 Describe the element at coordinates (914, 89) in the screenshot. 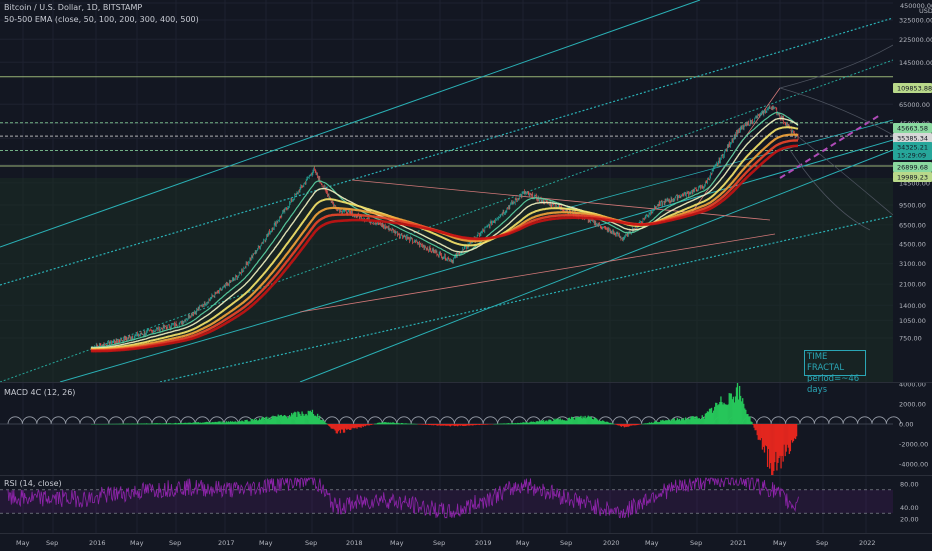

I see `price-tag-label: 109853.88` at that location.